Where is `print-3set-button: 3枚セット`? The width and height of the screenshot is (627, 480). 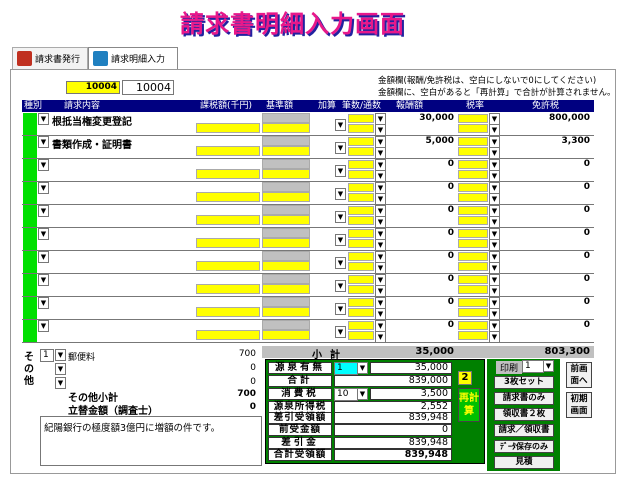 print-3set-button: 3枚セット is located at coordinates (524, 382).